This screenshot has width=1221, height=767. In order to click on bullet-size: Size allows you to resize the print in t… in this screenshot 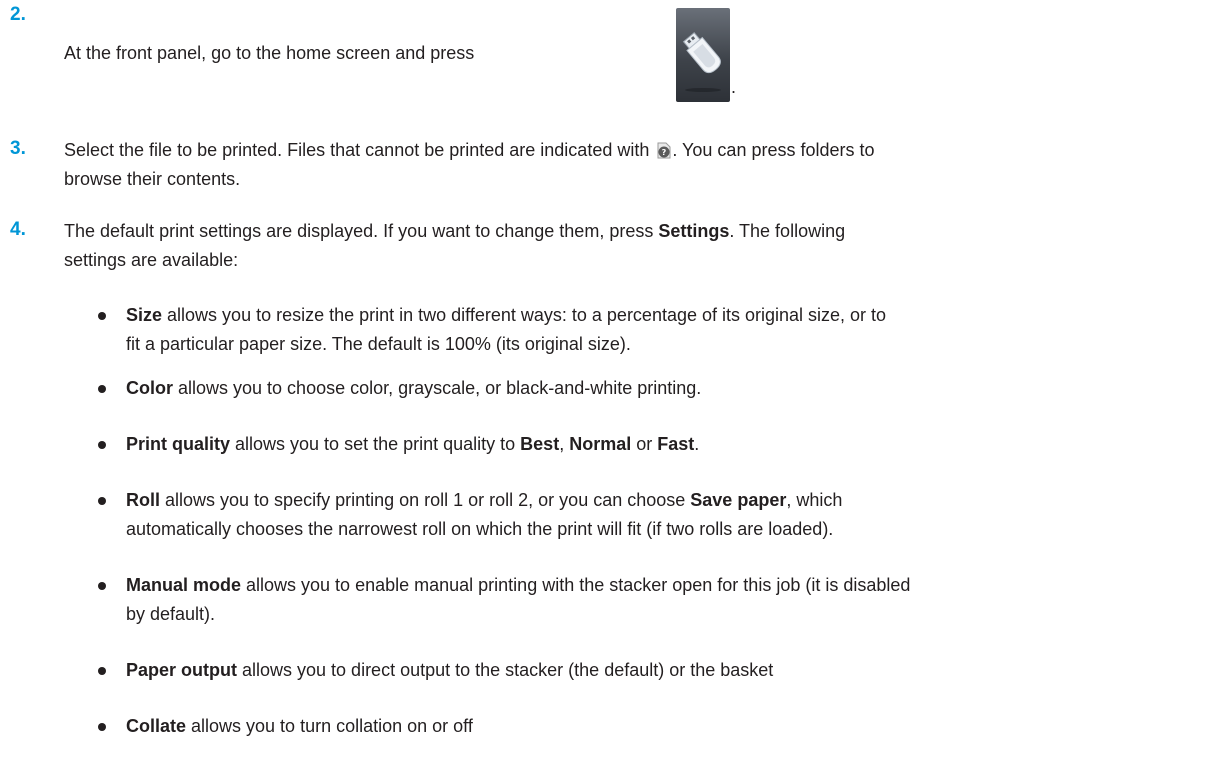, I will do `click(671, 330)`.